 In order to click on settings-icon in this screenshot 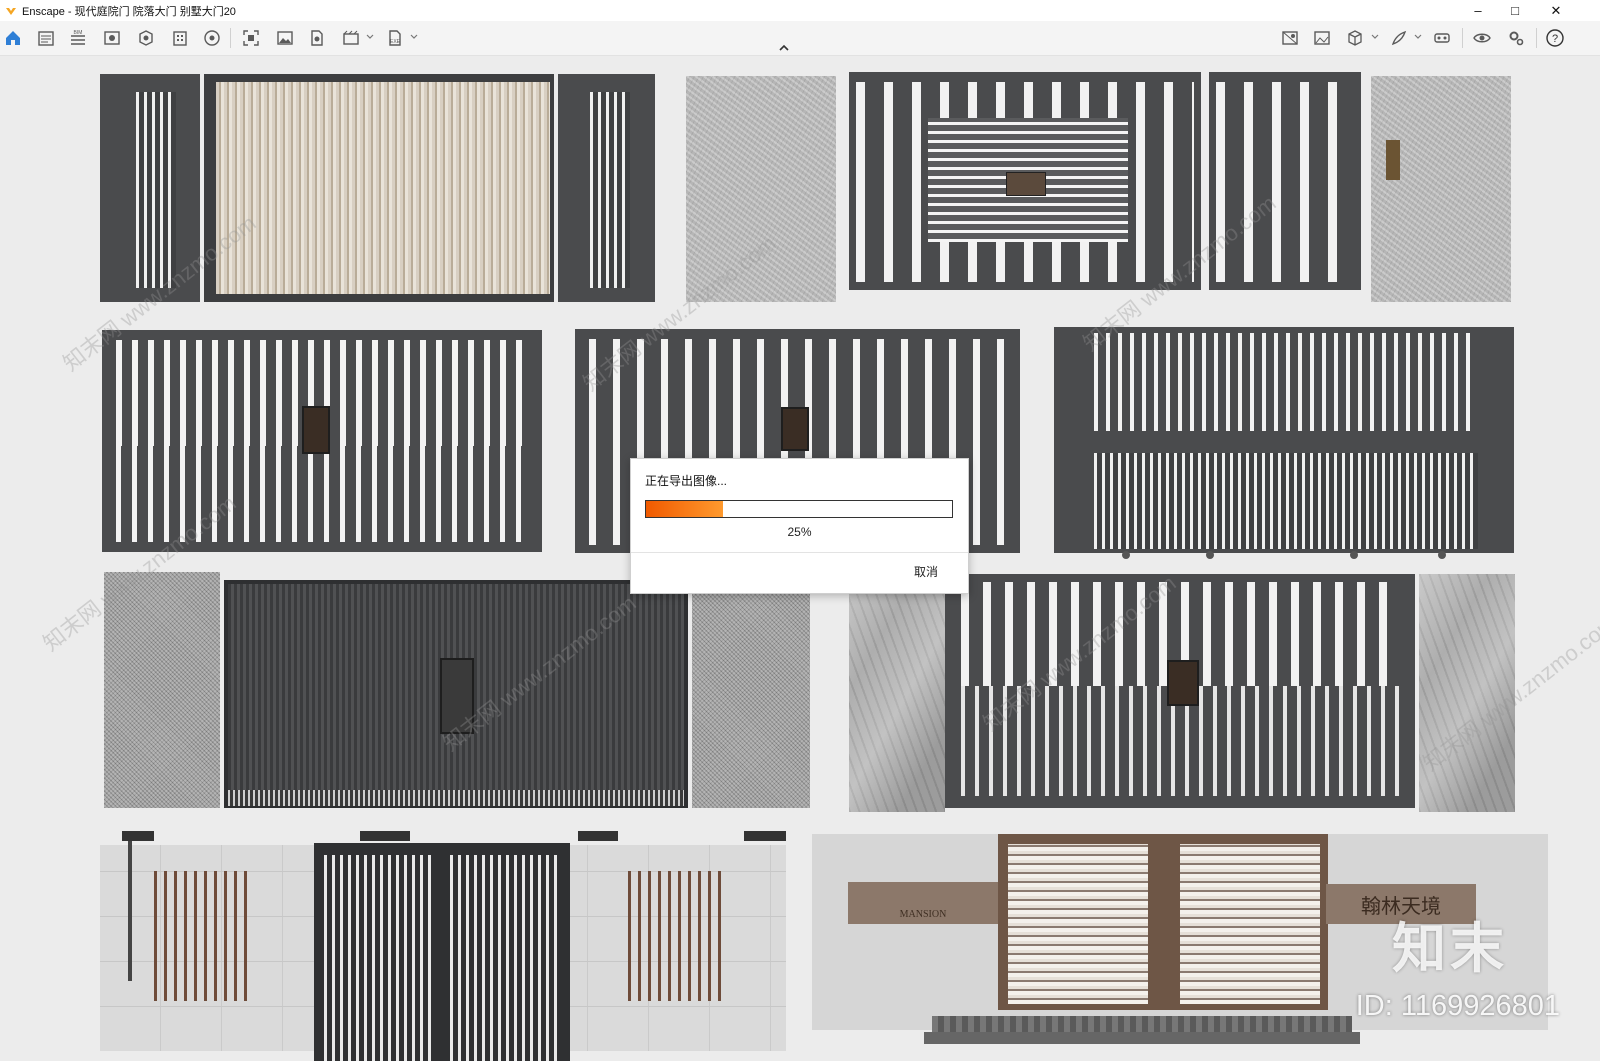, I will do `click(1516, 38)`.